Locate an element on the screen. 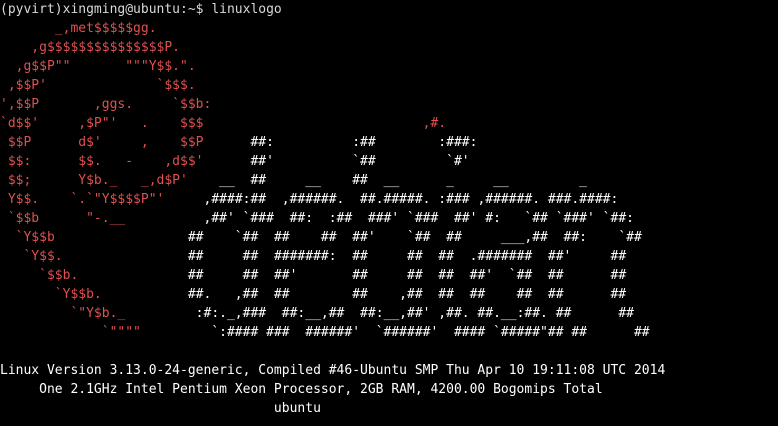 Image resolution: width=778 pixels, height=426 pixels. logo-swirl-segment: `Y$$b. is located at coordinates (51, 294).